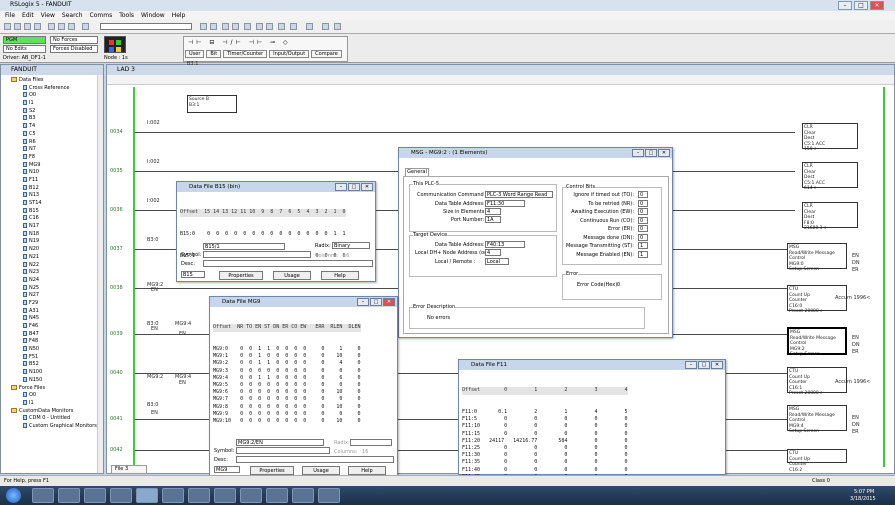 This screenshot has width=895, height=505. What do you see at coordinates (49, 296) in the screenshot?
I see `tree-item: N27` at bounding box center [49, 296].